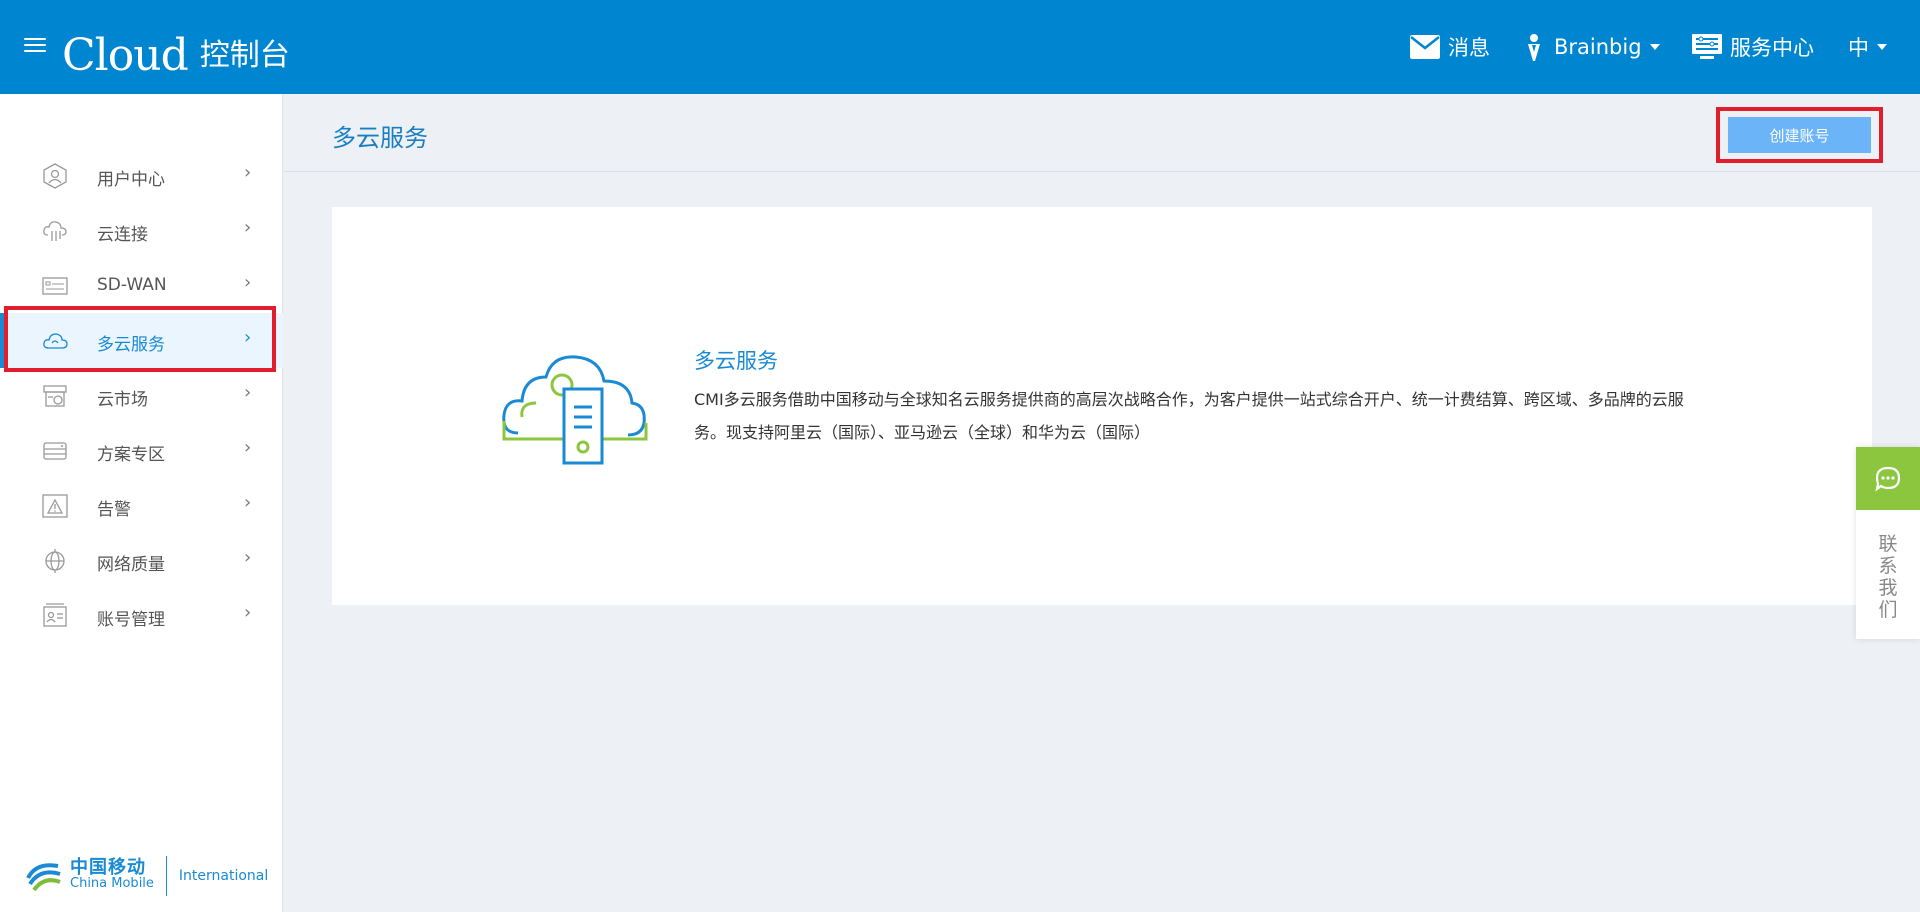 The height and width of the screenshot is (912, 1920). What do you see at coordinates (125, 55) in the screenshot?
I see `cloud-logo: Cloud` at bounding box center [125, 55].